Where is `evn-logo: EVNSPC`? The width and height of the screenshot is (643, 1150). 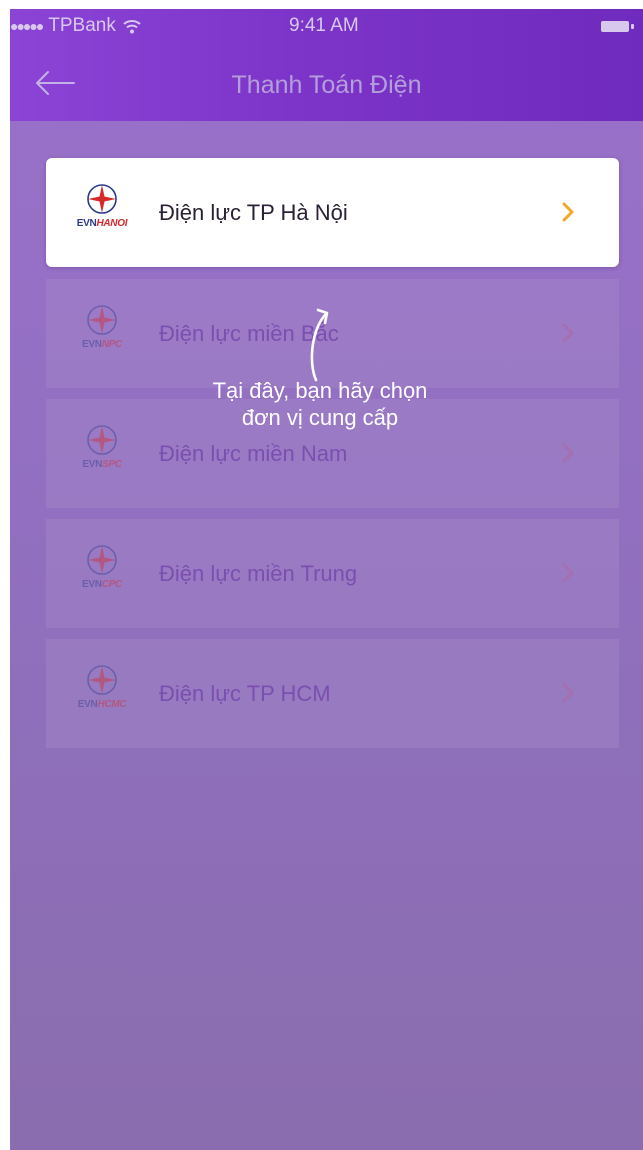 evn-logo: EVNSPC is located at coordinates (102, 449).